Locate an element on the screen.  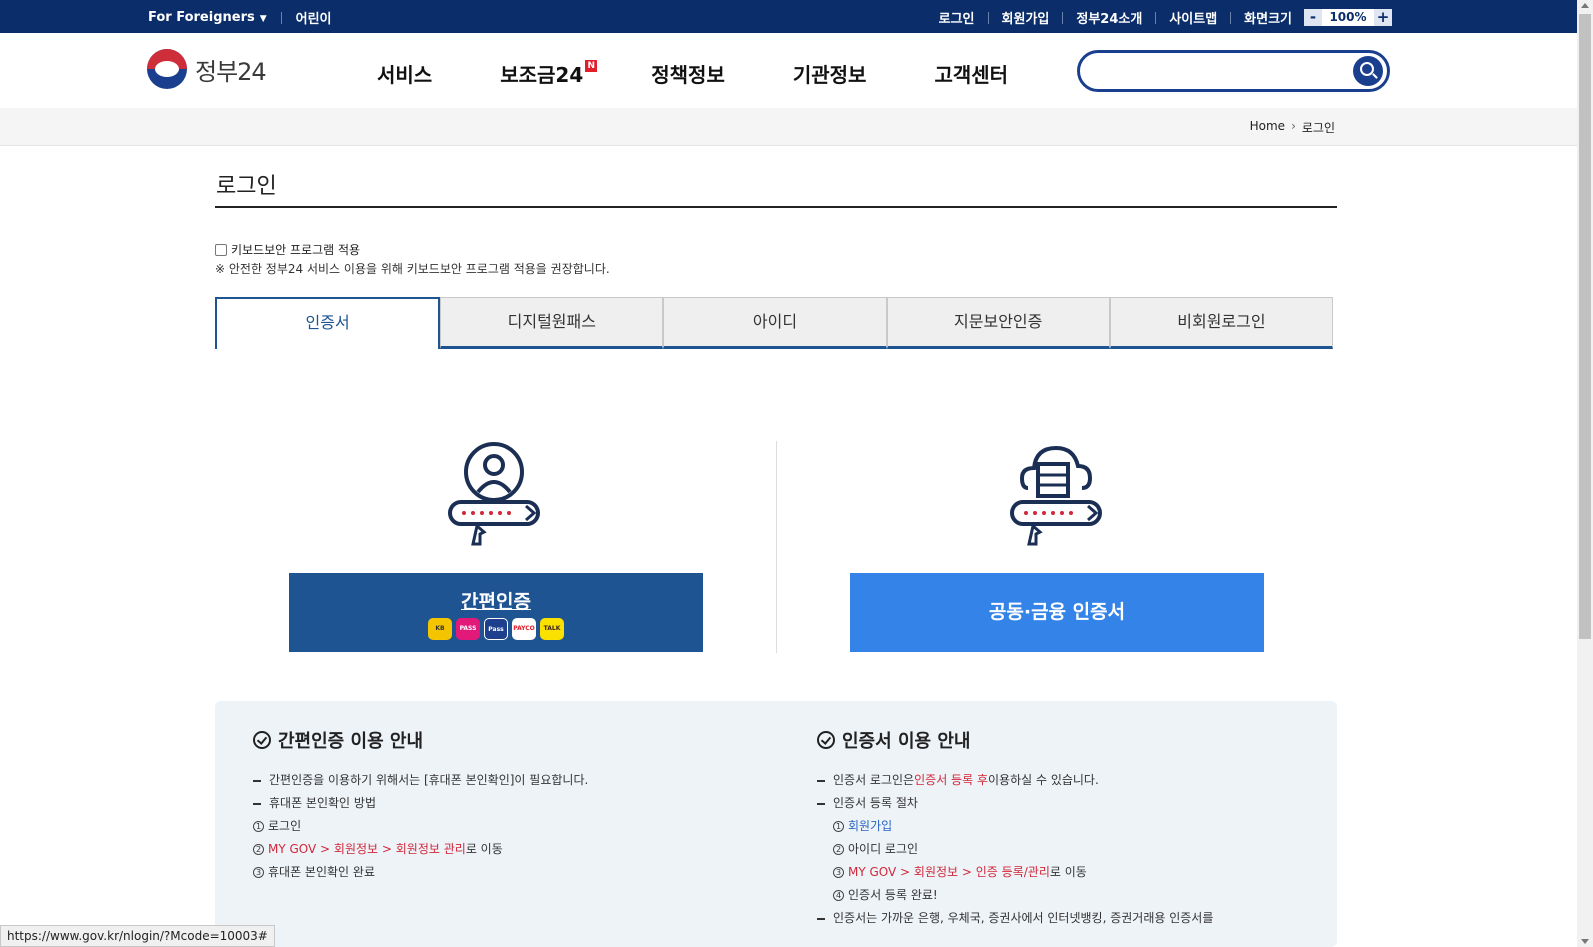
site-logo: 정부24 is located at coordinates (207, 69).